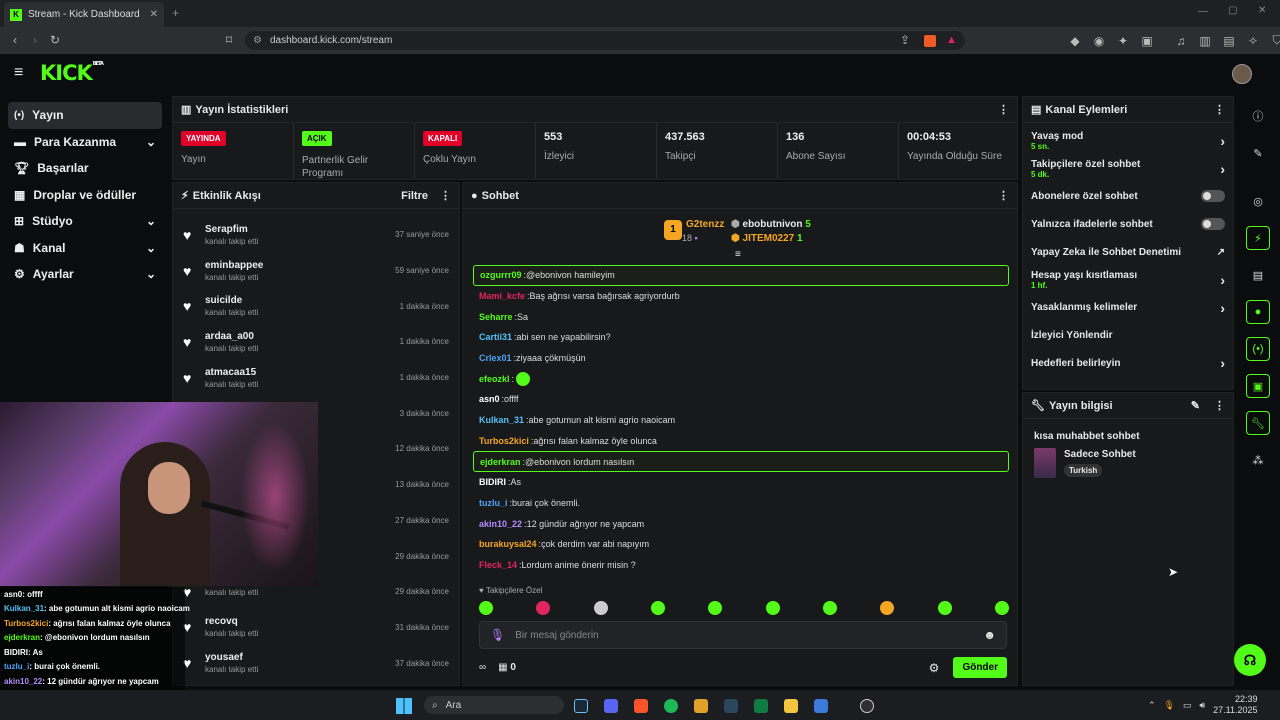  I want to click on chat-username: Fleck_14, so click(498, 565).